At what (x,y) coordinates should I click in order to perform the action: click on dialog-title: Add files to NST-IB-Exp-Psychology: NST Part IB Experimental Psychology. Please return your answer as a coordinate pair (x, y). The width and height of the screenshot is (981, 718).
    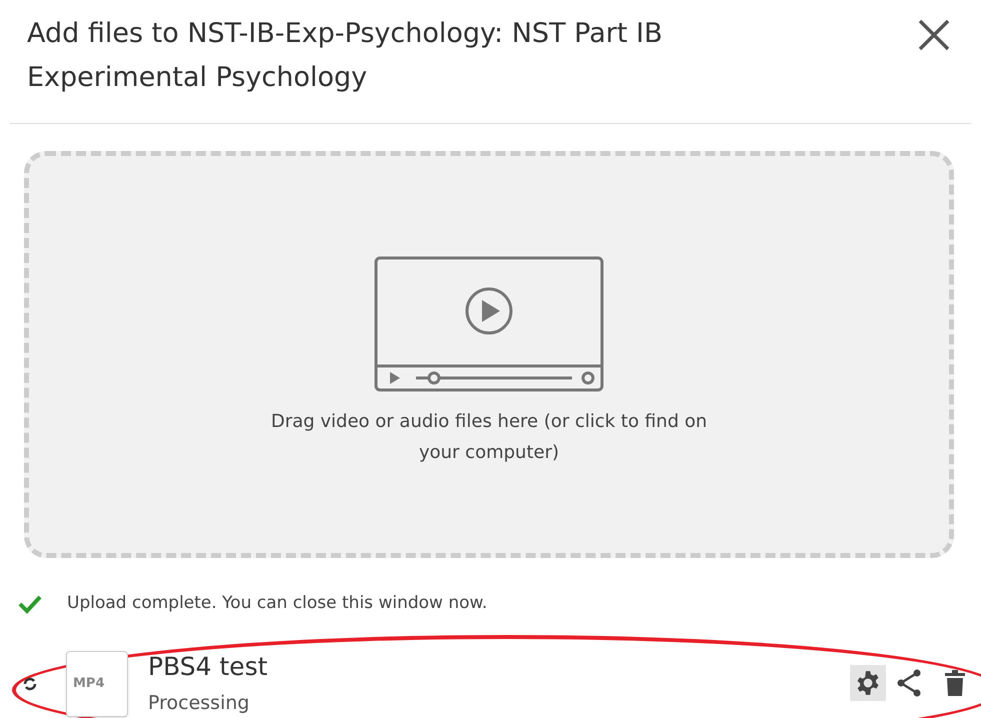
    Looking at the image, I should click on (345, 56).